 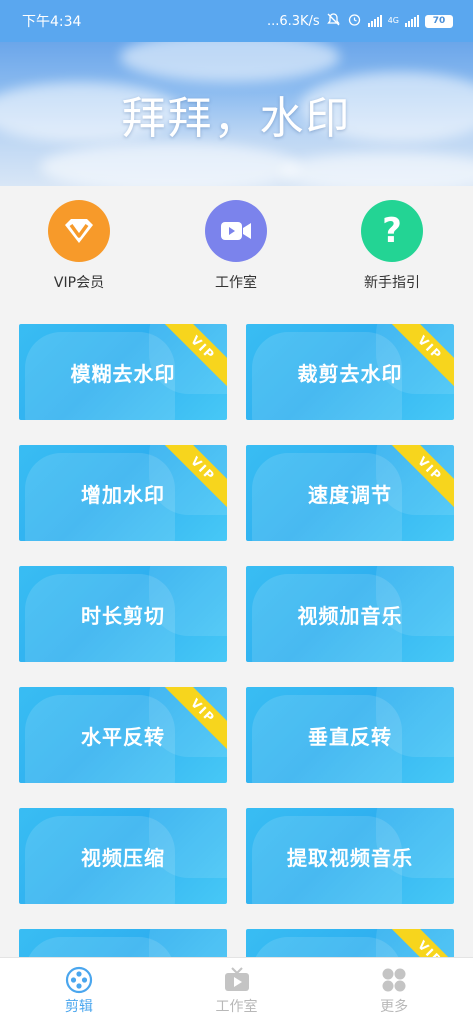 I want to click on tile-label: 垂直反转, so click(x=350, y=736).